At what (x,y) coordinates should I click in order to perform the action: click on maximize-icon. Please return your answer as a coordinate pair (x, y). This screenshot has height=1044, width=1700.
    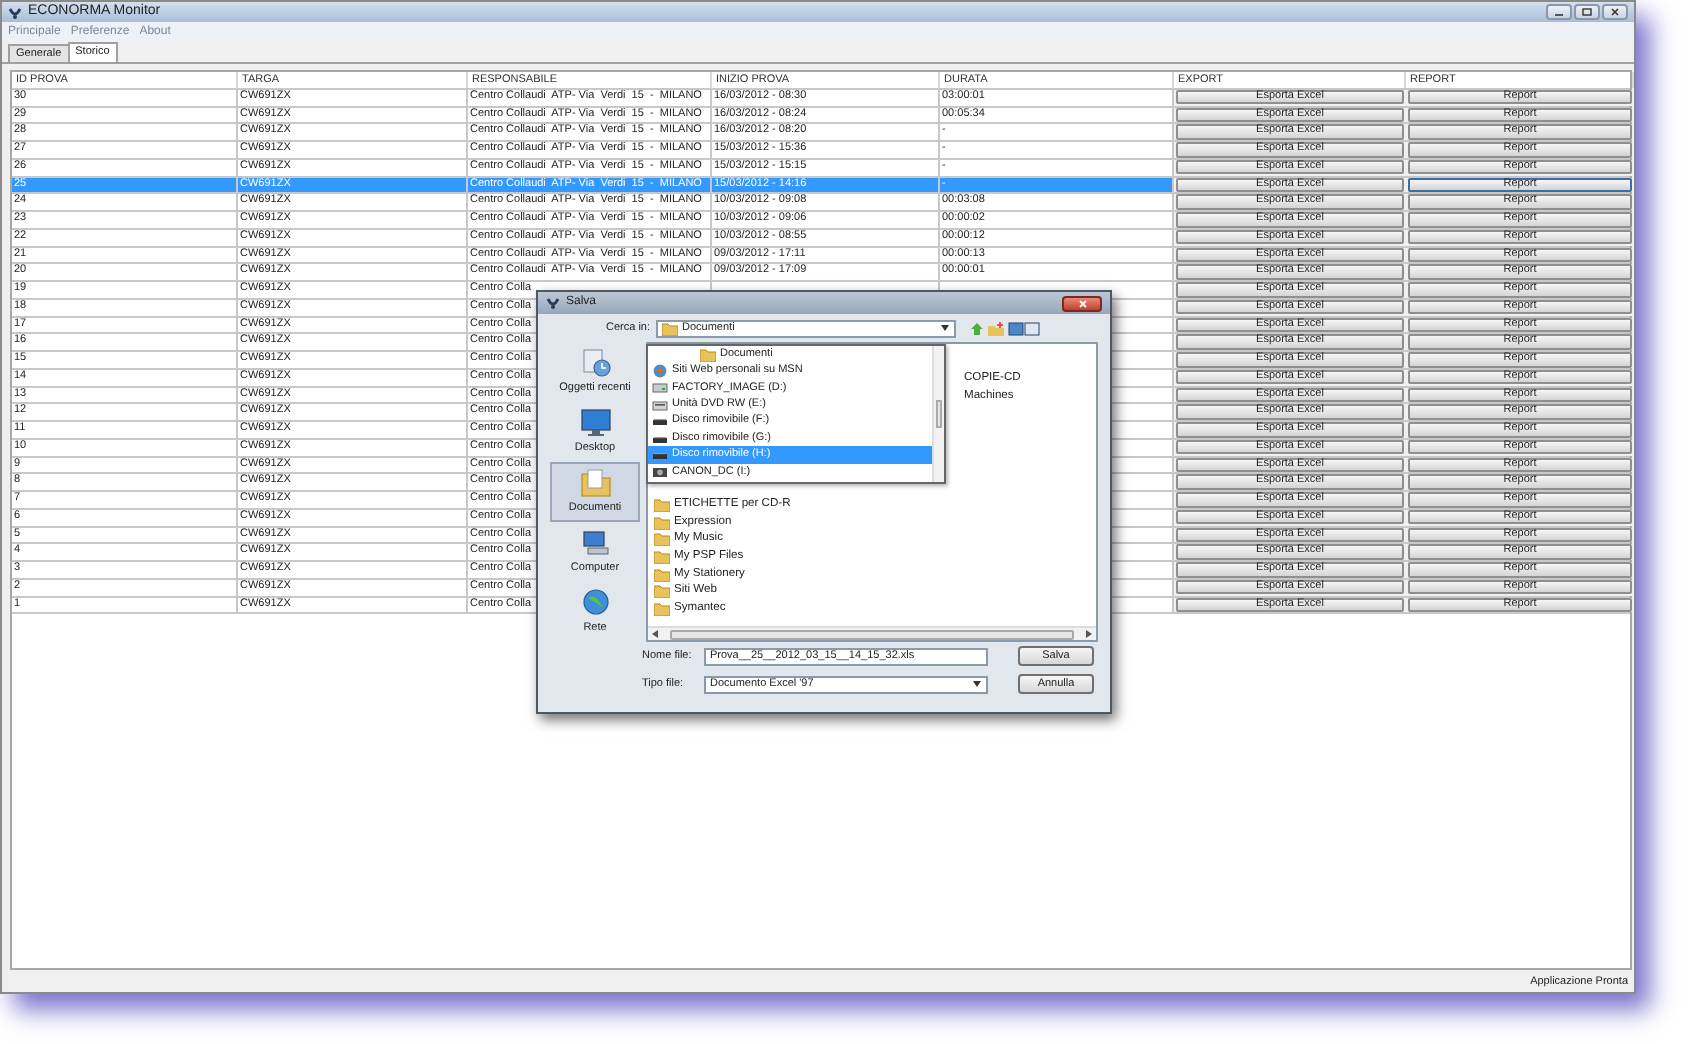
    Looking at the image, I should click on (1587, 12).